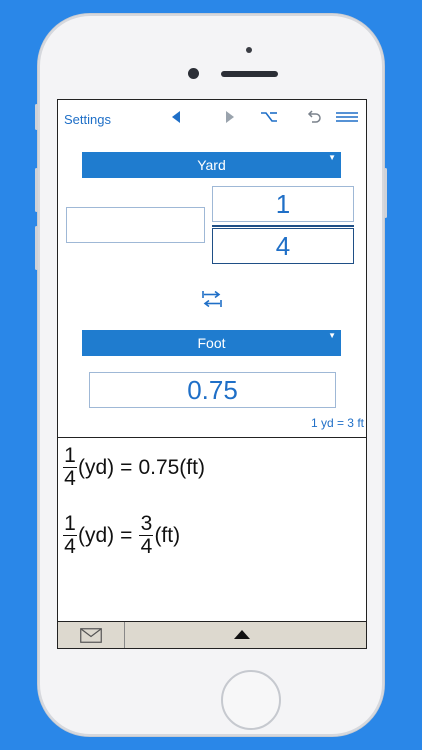 The height and width of the screenshot is (750, 422). What do you see at coordinates (283, 226) in the screenshot?
I see `fraction-divider` at bounding box center [283, 226].